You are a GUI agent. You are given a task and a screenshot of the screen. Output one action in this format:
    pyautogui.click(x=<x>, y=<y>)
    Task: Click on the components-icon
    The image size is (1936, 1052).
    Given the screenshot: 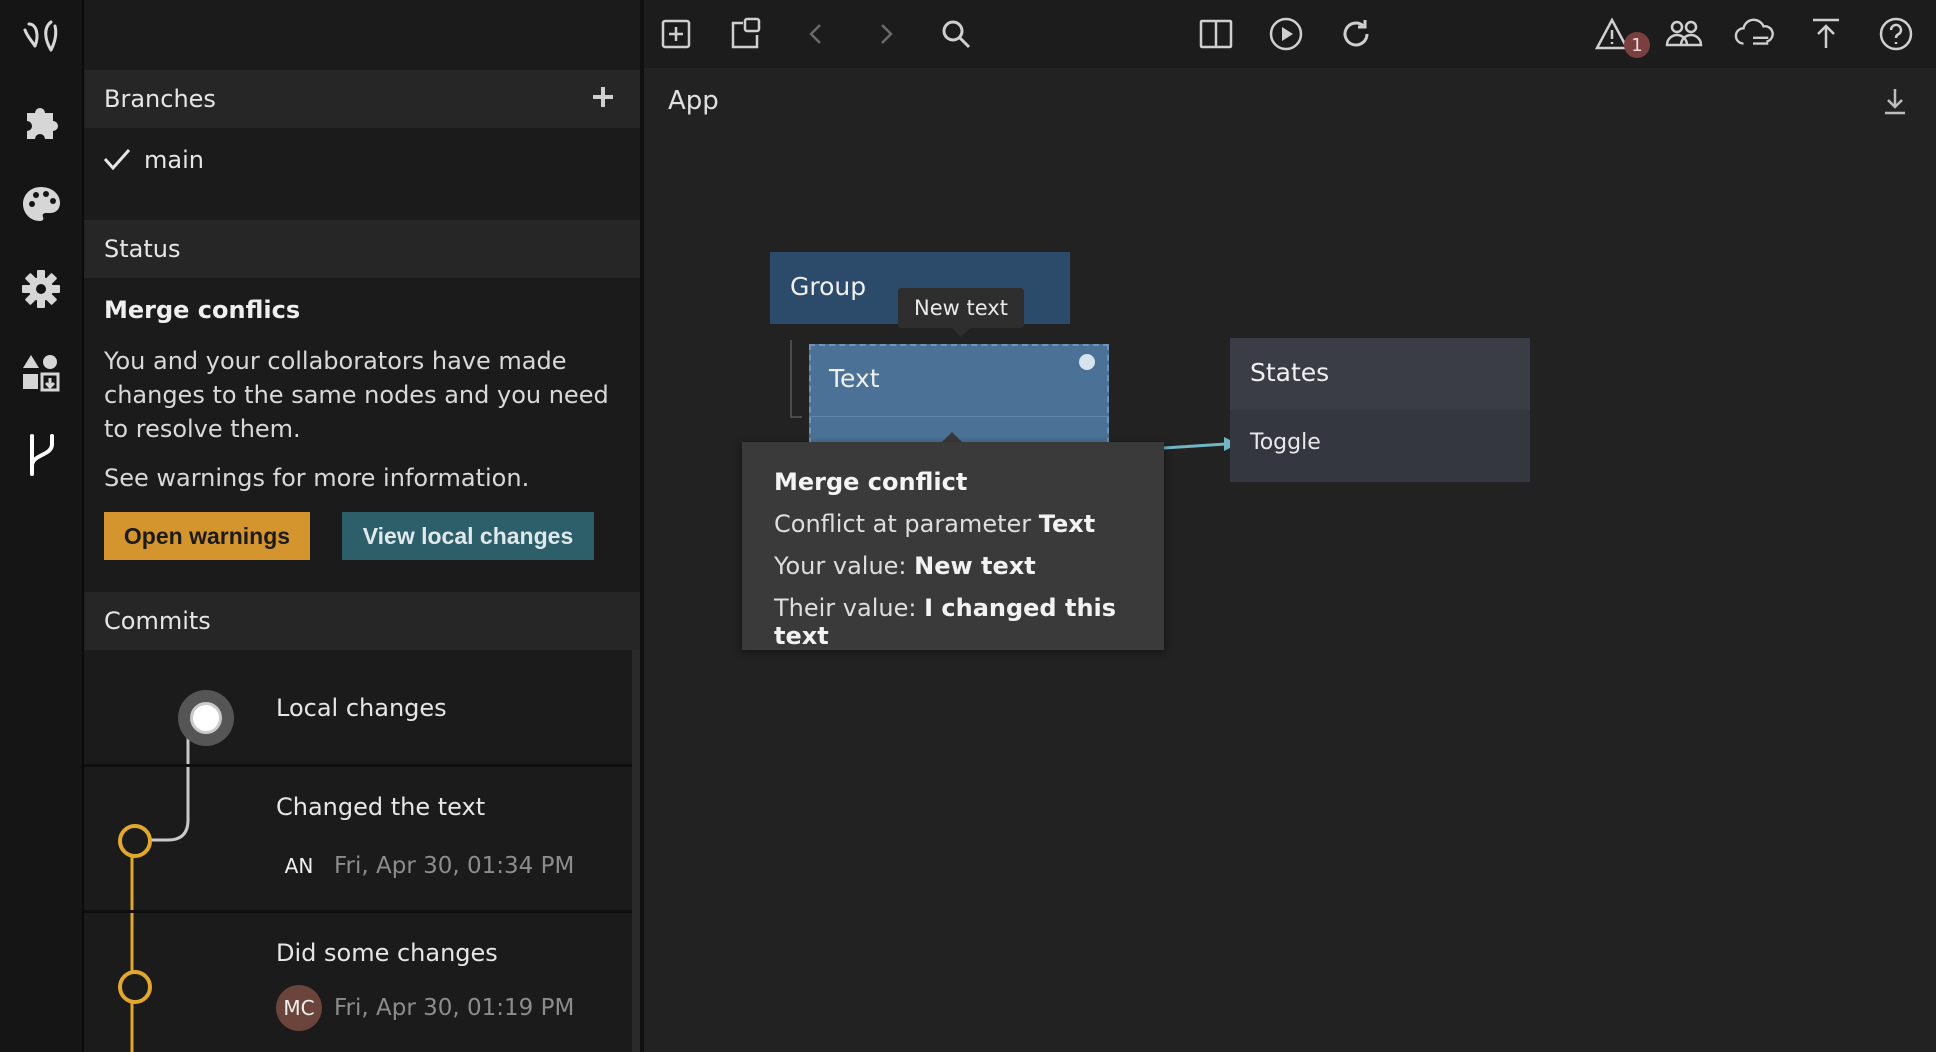 What is the action you would take?
    pyautogui.click(x=41, y=373)
    